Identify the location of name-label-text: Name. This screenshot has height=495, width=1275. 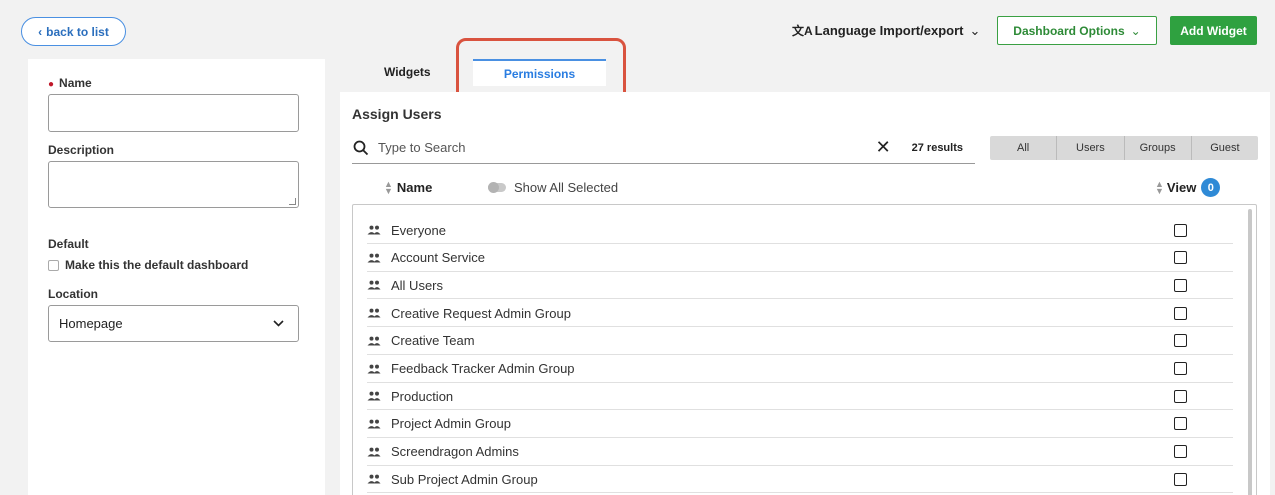
(75, 83).